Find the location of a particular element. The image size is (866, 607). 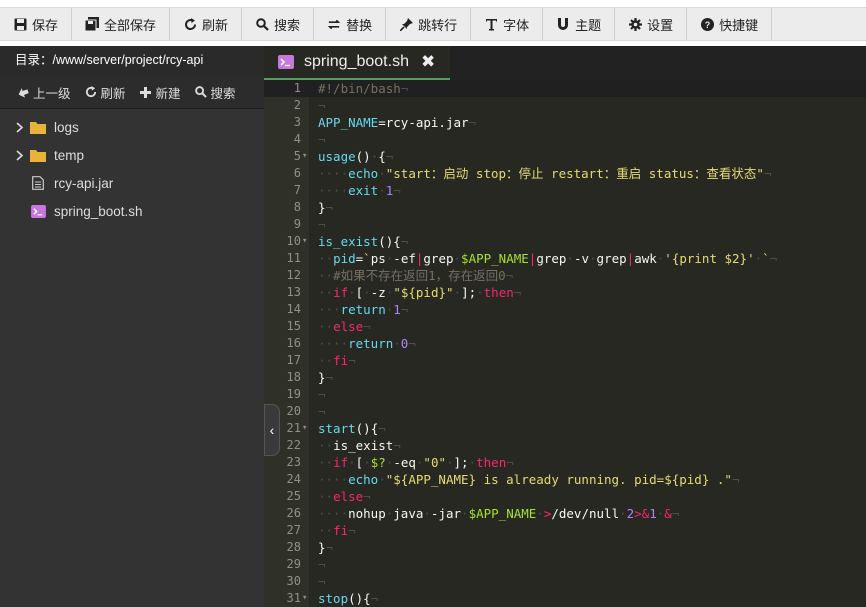

line-number: 26 is located at coordinates (293, 513).